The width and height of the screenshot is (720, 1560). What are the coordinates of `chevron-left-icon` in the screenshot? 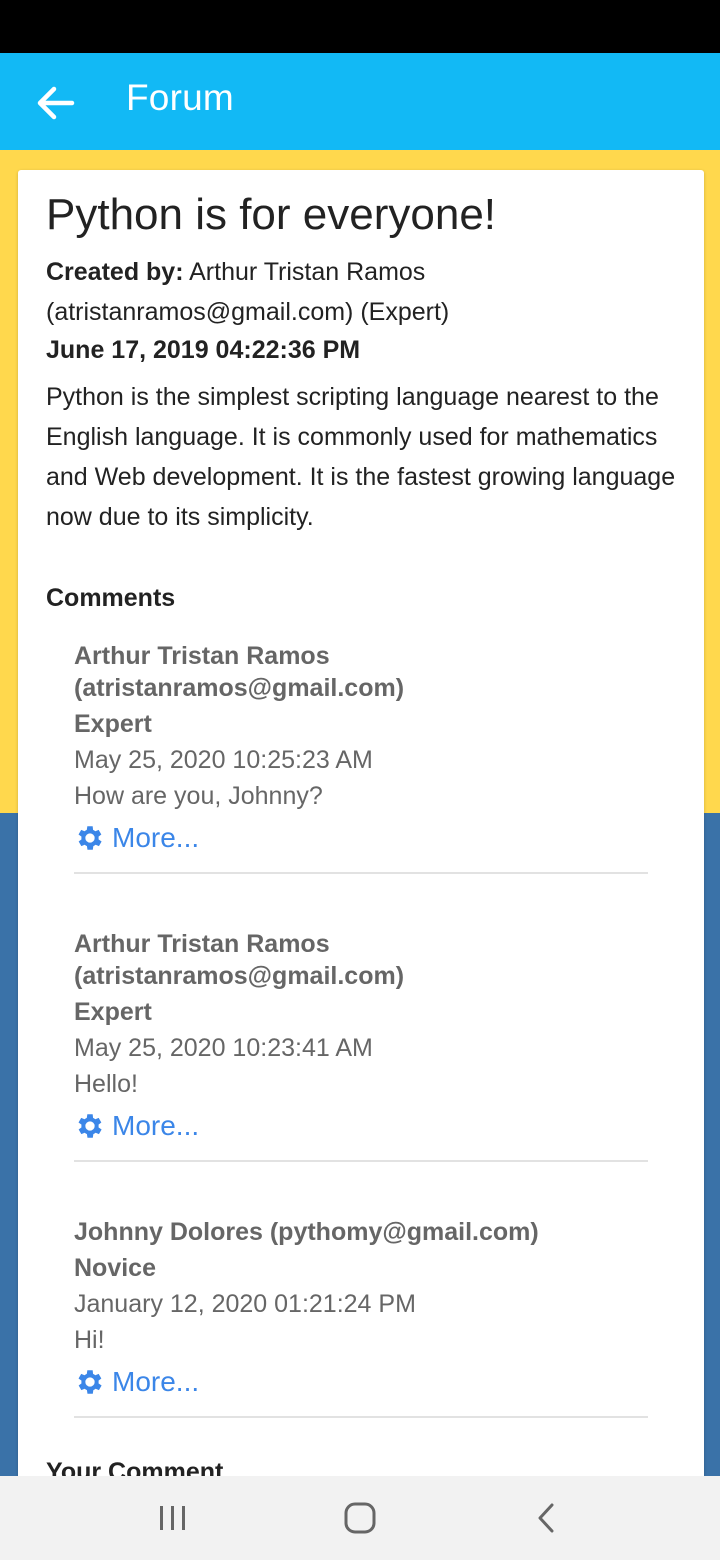 It's located at (546, 1518).